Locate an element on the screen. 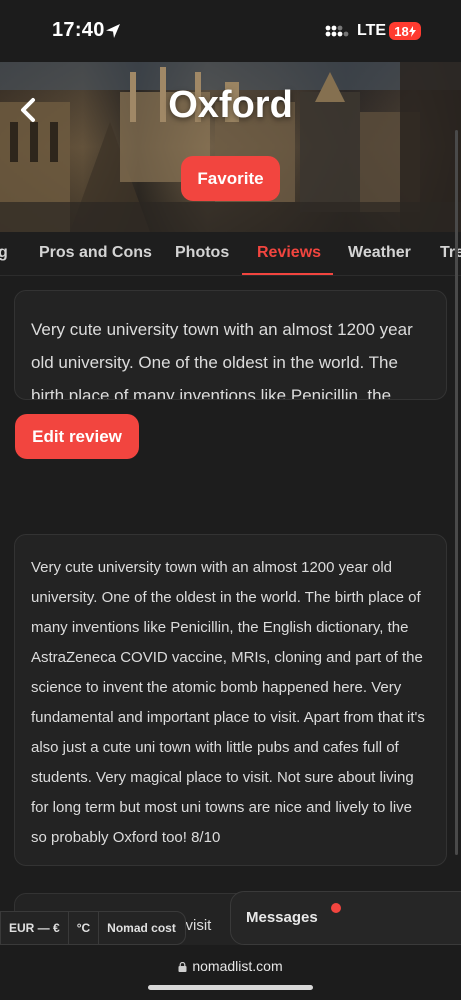  url-bar: nomadlist.com is located at coordinates (230, 966).